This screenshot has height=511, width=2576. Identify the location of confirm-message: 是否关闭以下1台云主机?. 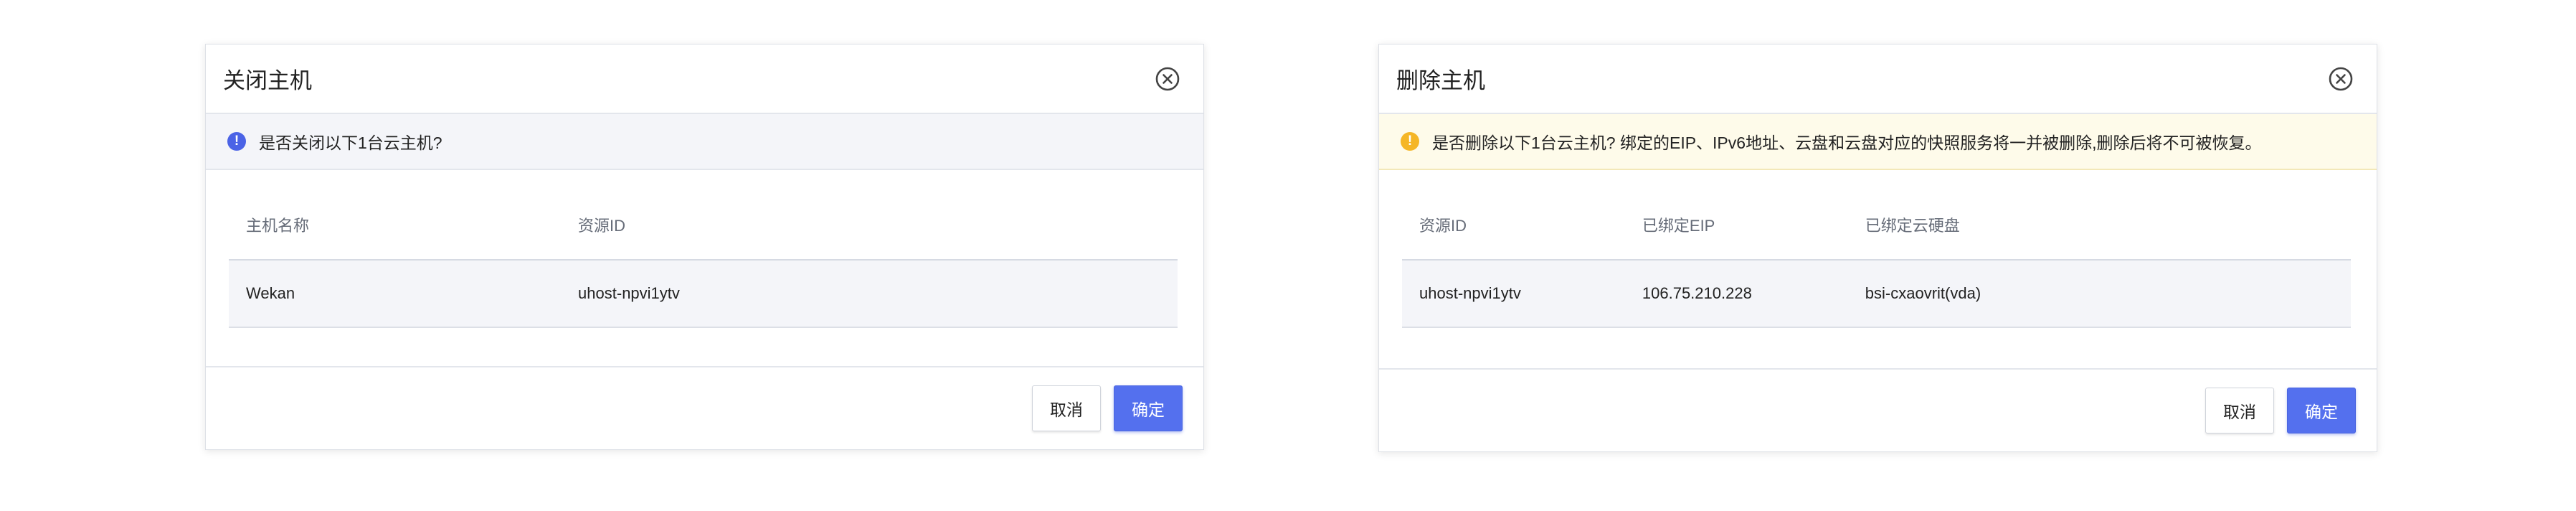
(350, 142).